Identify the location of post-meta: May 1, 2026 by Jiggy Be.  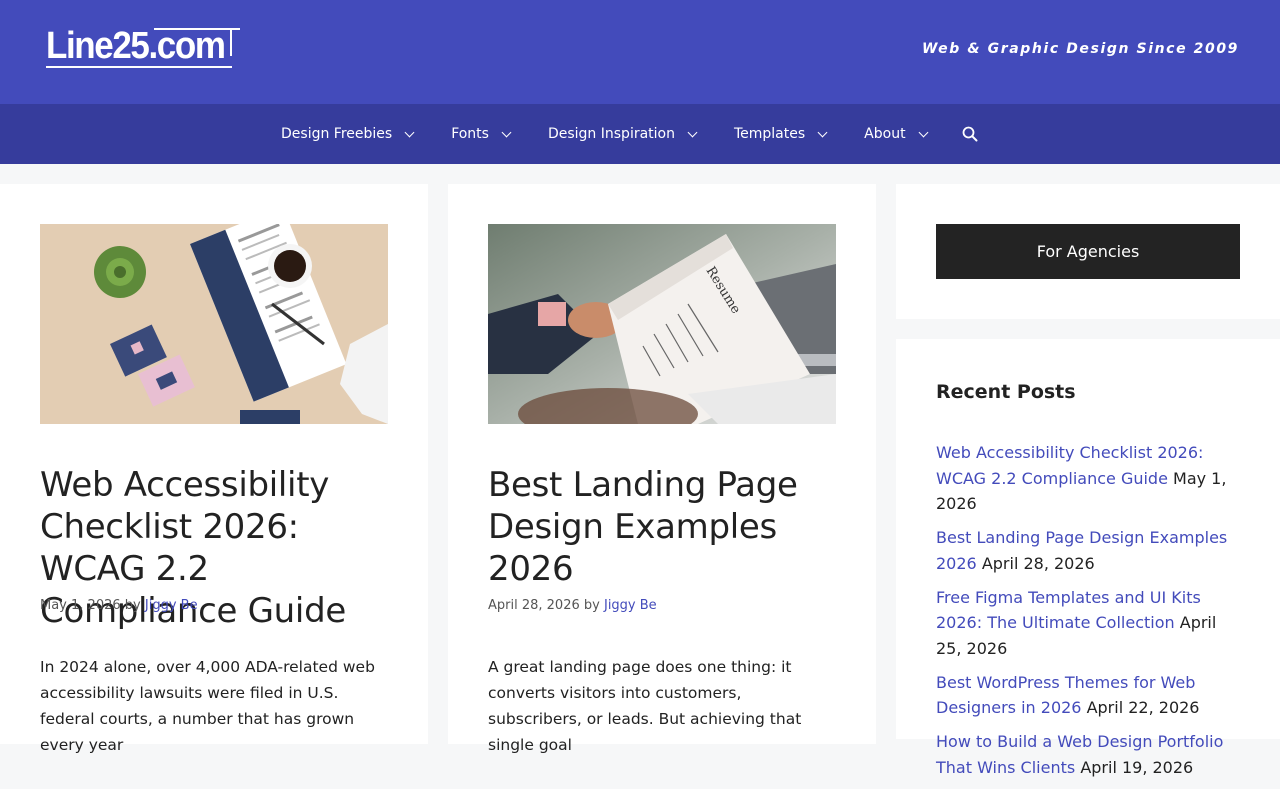
(119, 605).